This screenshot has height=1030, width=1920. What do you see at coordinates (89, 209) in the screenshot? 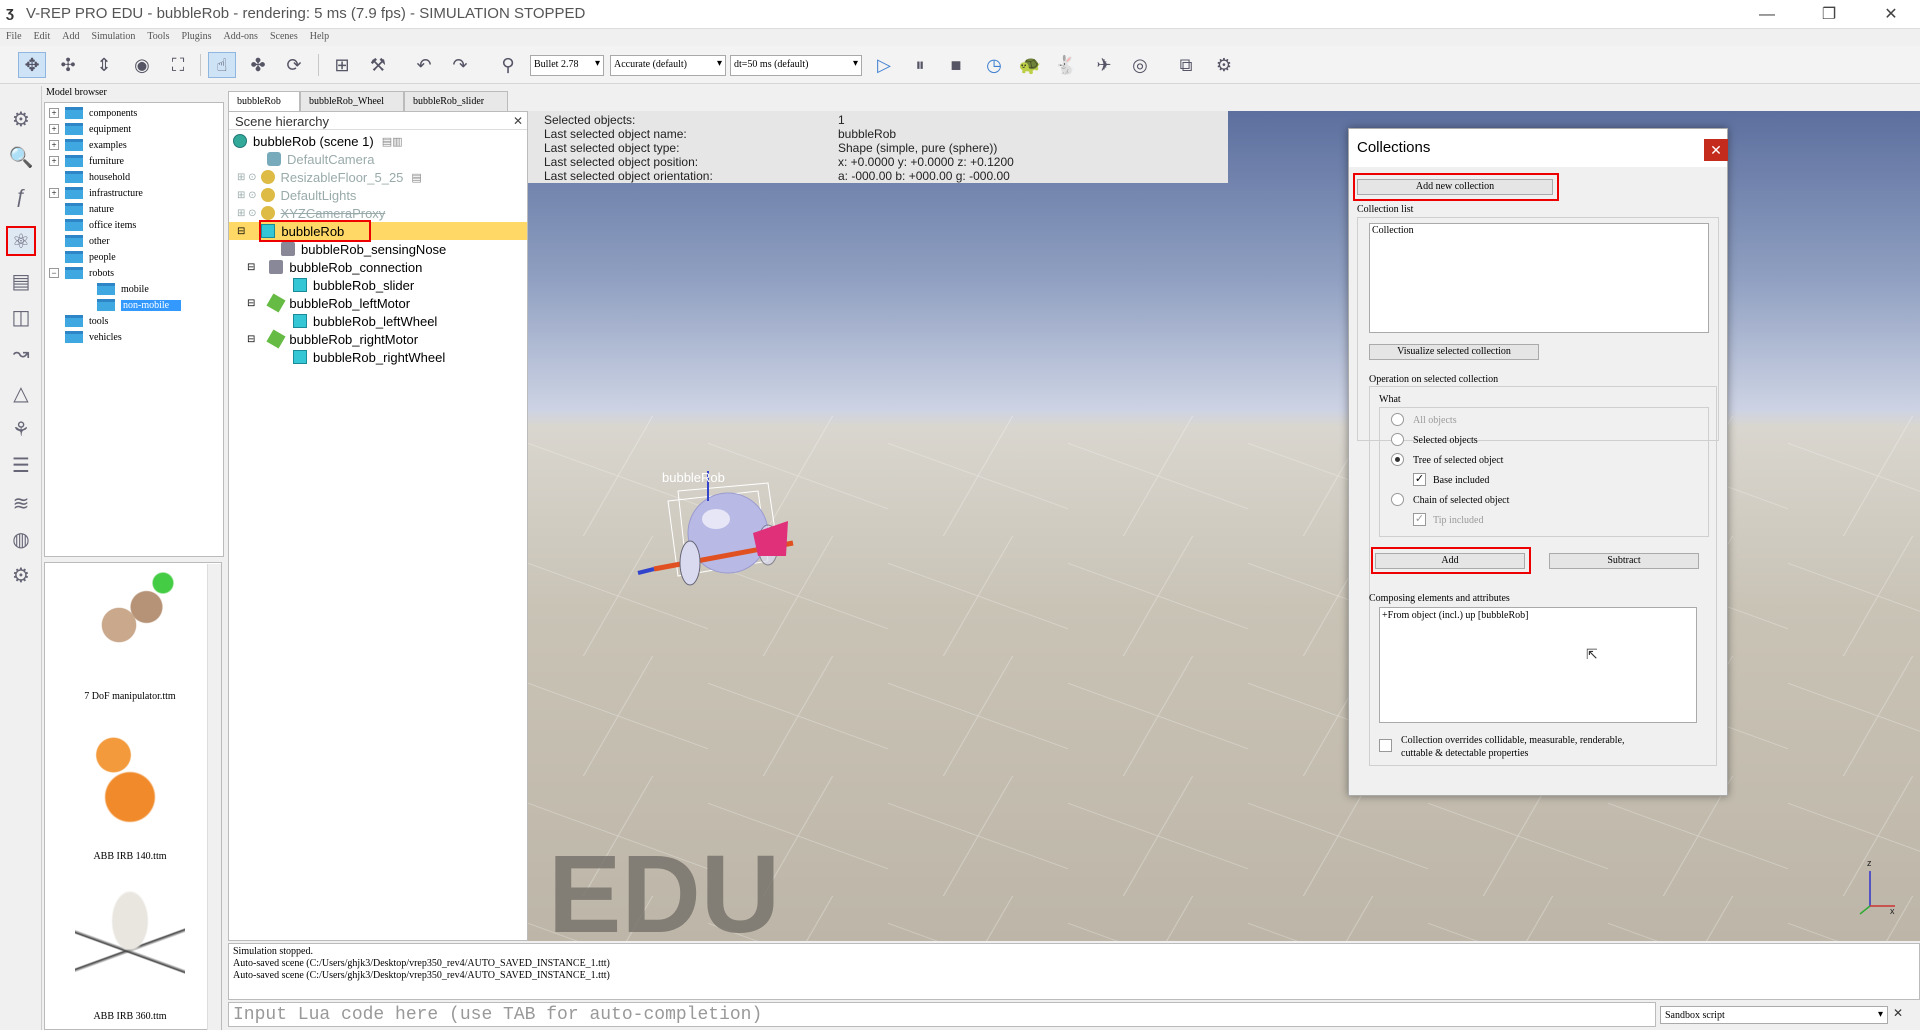
I see `tree-item-nature: nature` at bounding box center [89, 209].